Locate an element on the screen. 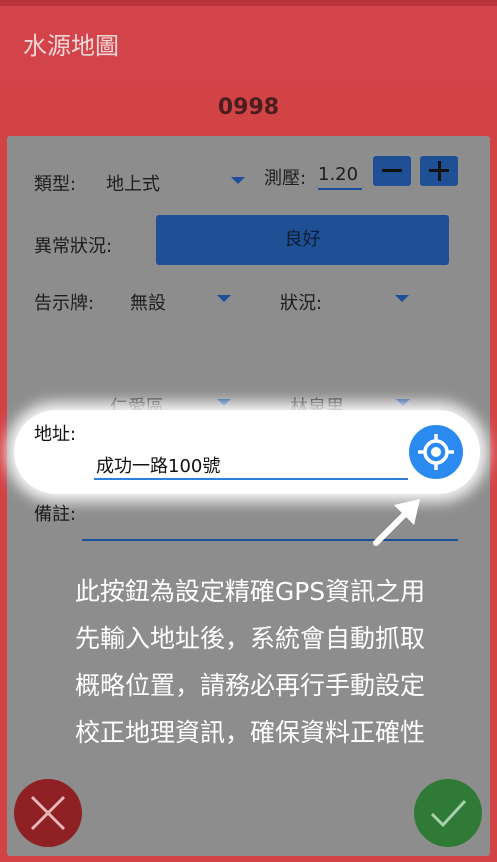  pressure-increase-button is located at coordinates (439, 171).